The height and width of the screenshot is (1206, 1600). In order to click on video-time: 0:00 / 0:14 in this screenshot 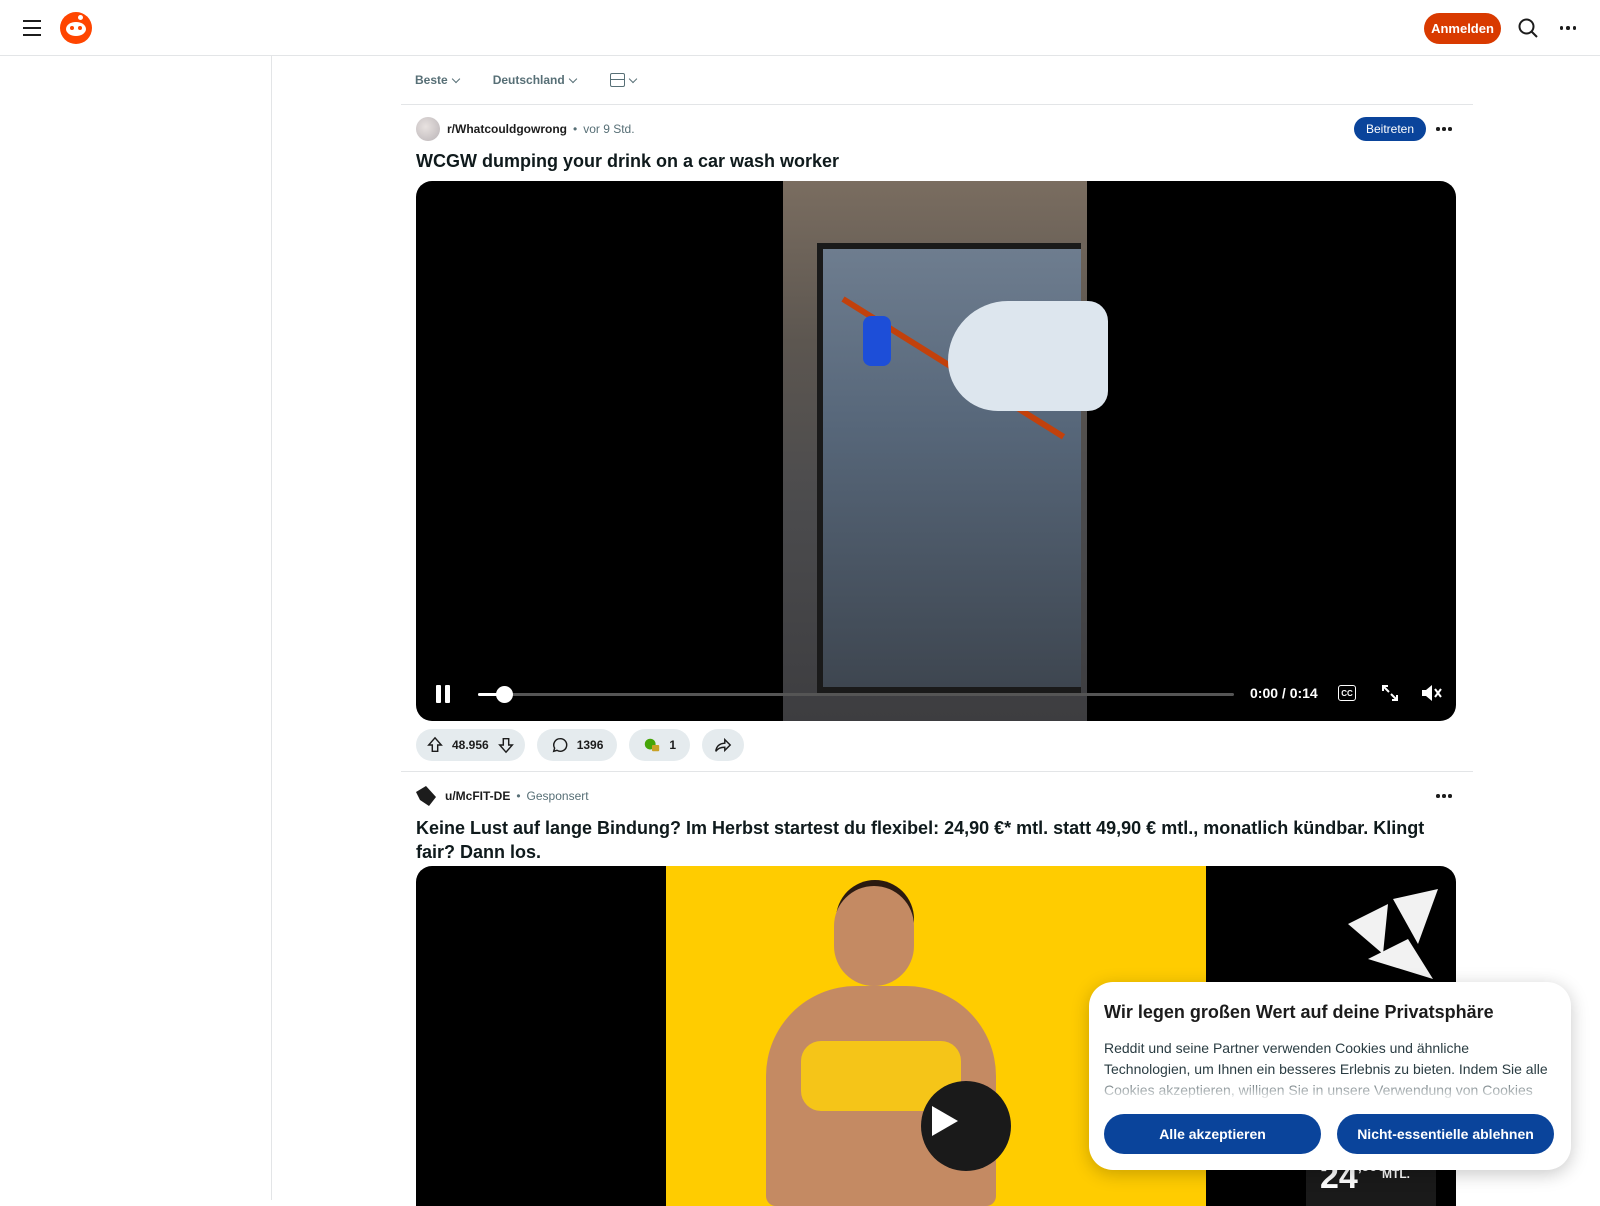, I will do `click(1284, 693)`.